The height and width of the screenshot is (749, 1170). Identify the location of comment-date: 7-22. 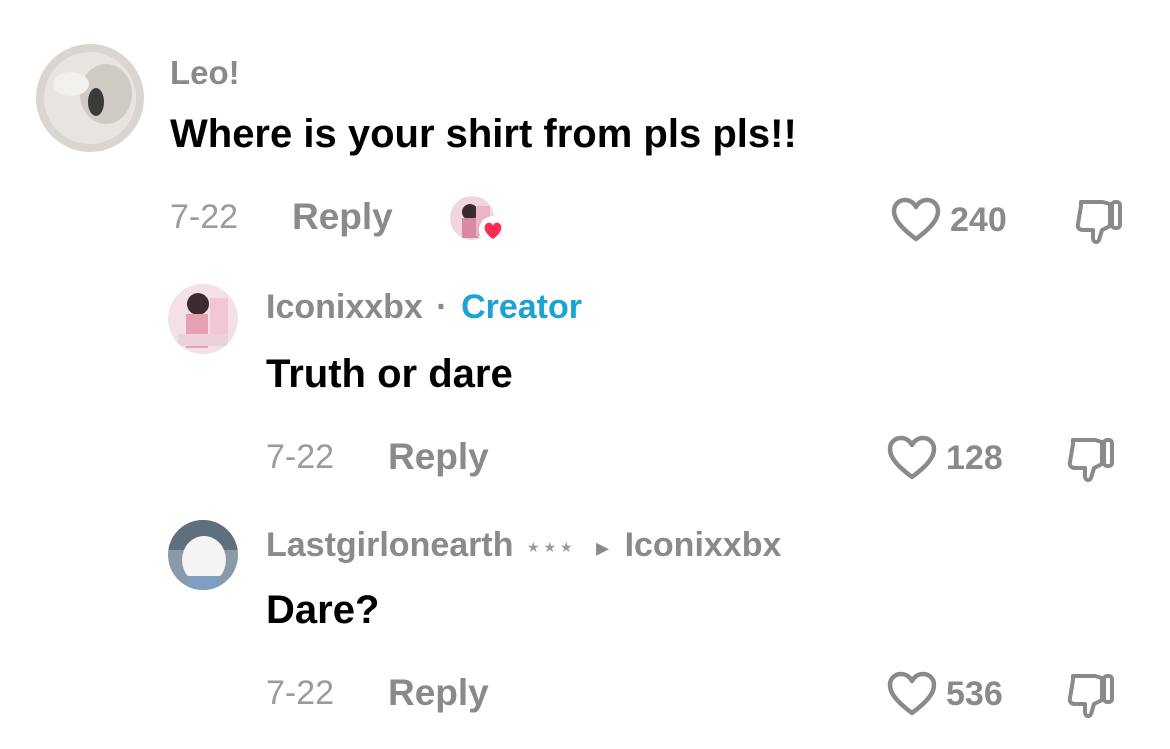
(300, 693).